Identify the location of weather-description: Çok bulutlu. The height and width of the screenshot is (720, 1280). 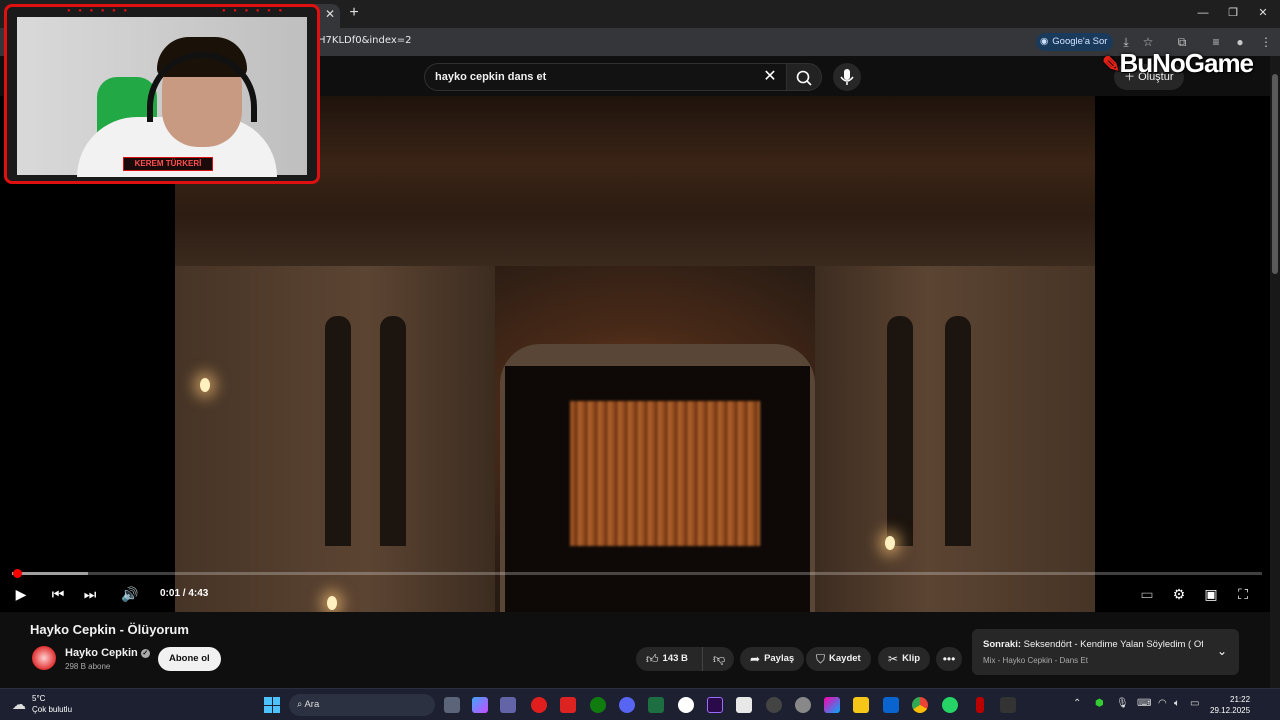
(52, 709).